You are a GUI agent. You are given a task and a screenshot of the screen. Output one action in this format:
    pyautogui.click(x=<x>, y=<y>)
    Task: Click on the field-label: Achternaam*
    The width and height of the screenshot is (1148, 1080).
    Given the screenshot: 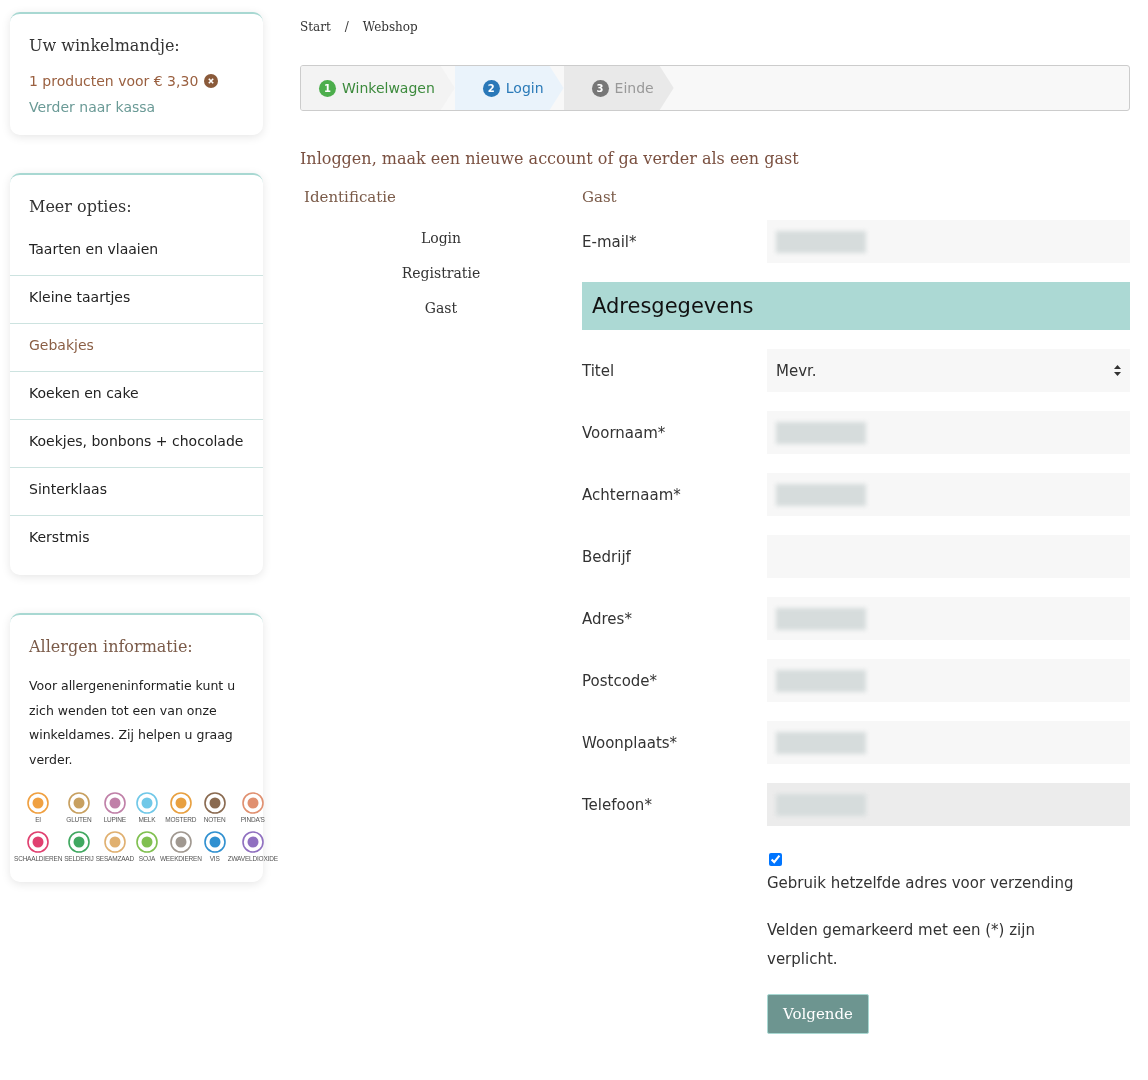 What is the action you would take?
    pyautogui.click(x=632, y=494)
    